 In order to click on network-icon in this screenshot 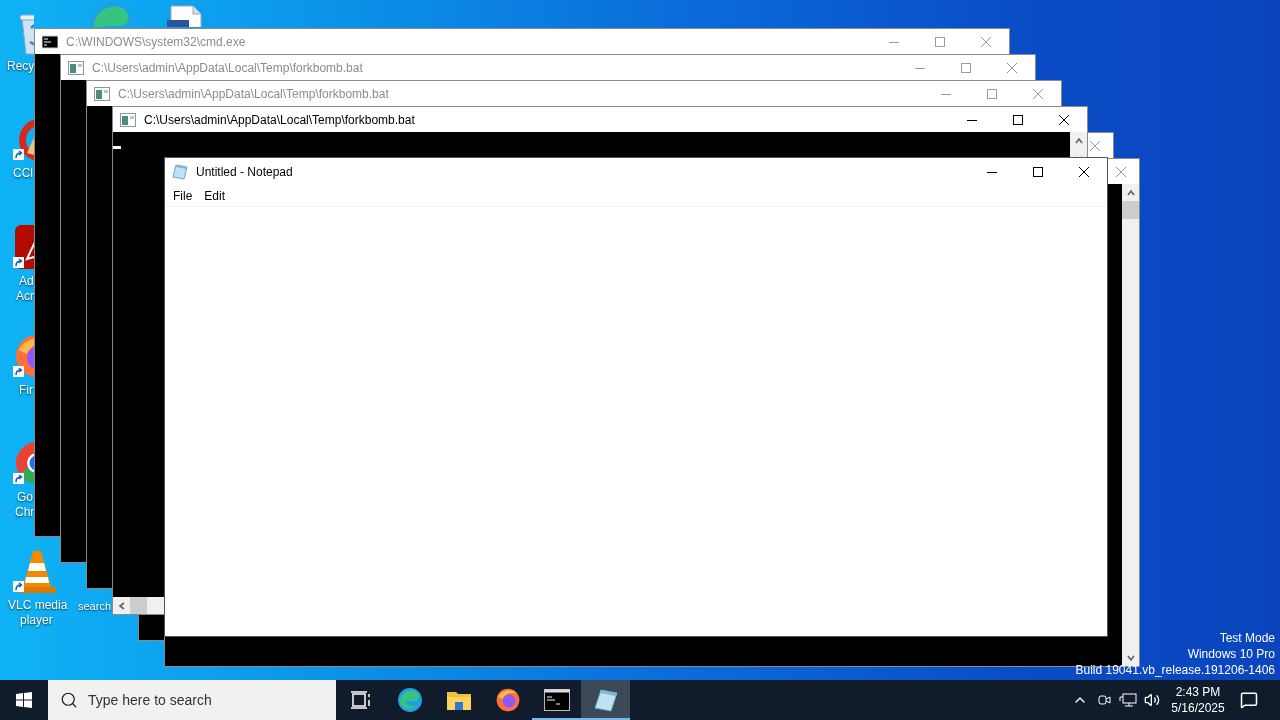, I will do `click(1128, 700)`.